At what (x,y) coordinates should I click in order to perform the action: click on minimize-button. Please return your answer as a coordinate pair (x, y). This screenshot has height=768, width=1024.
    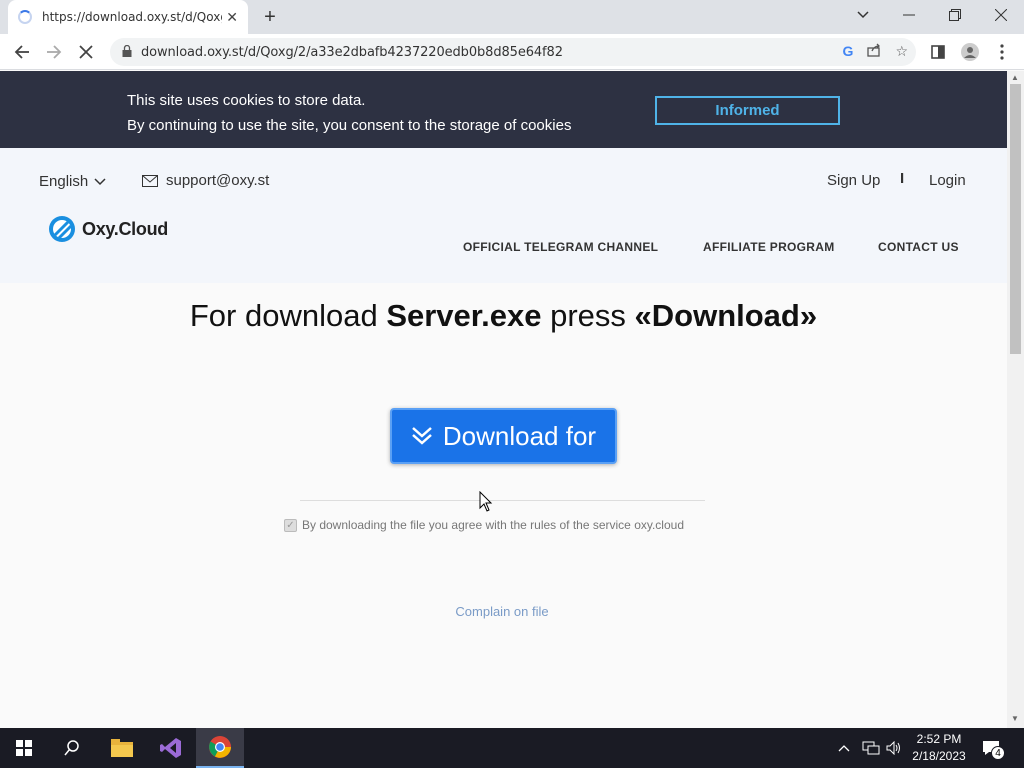
    Looking at the image, I should click on (909, 15).